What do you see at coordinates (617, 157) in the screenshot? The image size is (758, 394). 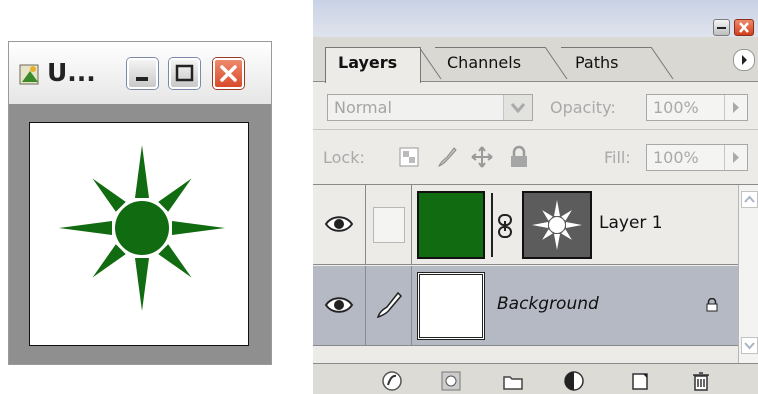 I see `fill-label: Fill:` at bounding box center [617, 157].